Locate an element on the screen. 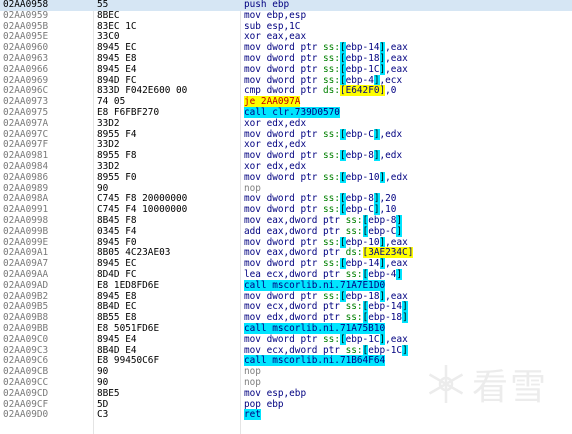 This screenshot has width=572, height=434. row-bytes: 8955 F0 is located at coordinates (117, 177).